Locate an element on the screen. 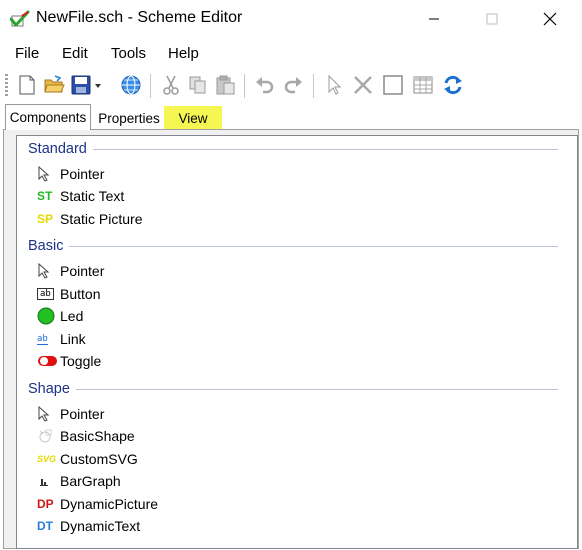  tab-properties: Properties is located at coordinates (129, 118).